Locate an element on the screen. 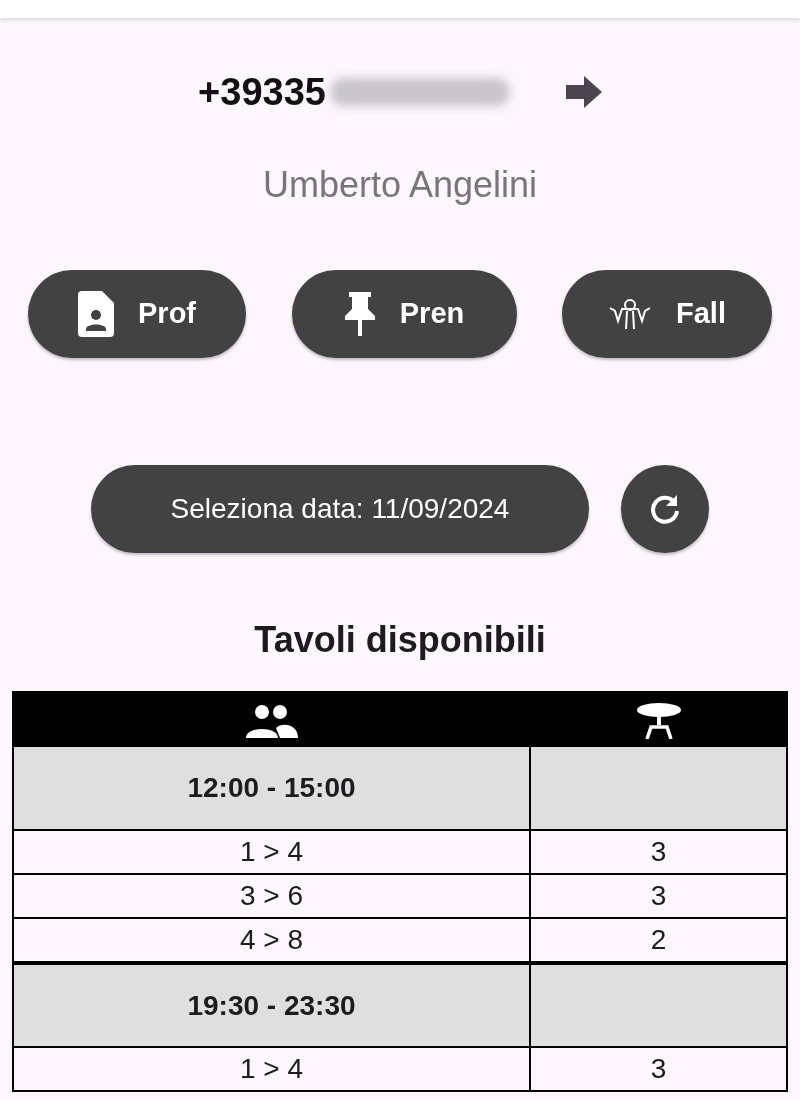  pushpin-icon is located at coordinates (359, 314).